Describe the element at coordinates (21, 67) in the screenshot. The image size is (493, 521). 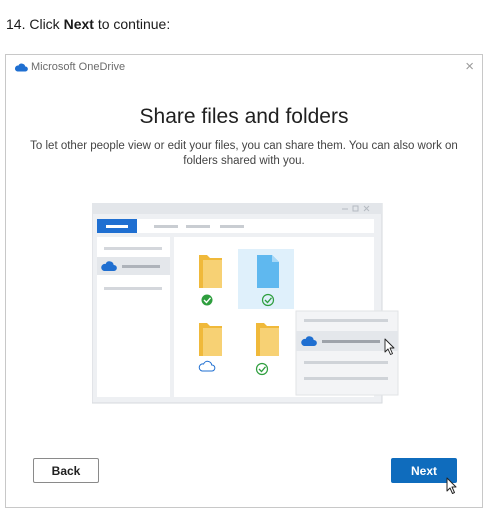
I see `onedrive-cloud-icon` at that location.